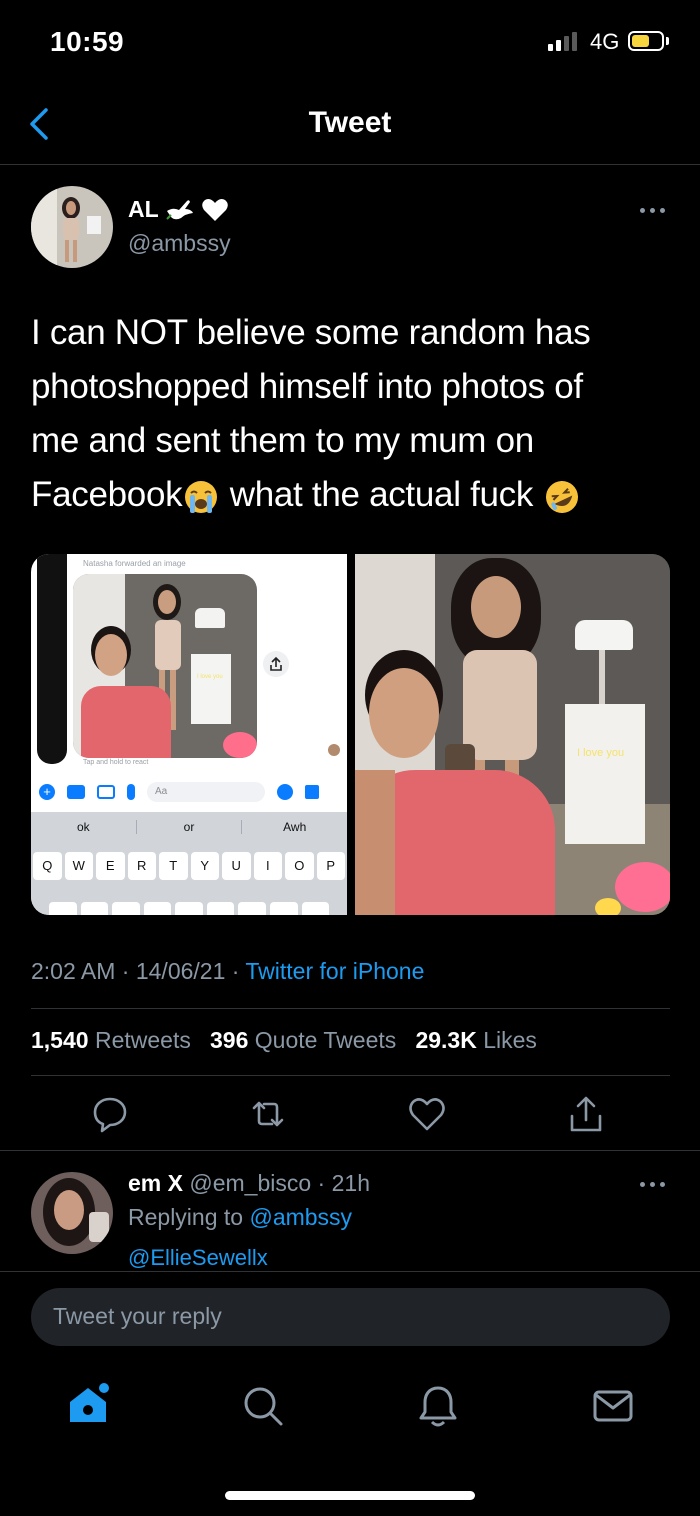  I want to click on keyboard-key: R, so click(141, 866).